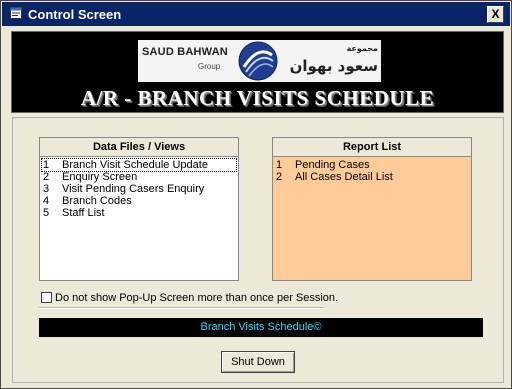  I want to click on logo-arabic-company: سعود بهوان, so click(333, 66).